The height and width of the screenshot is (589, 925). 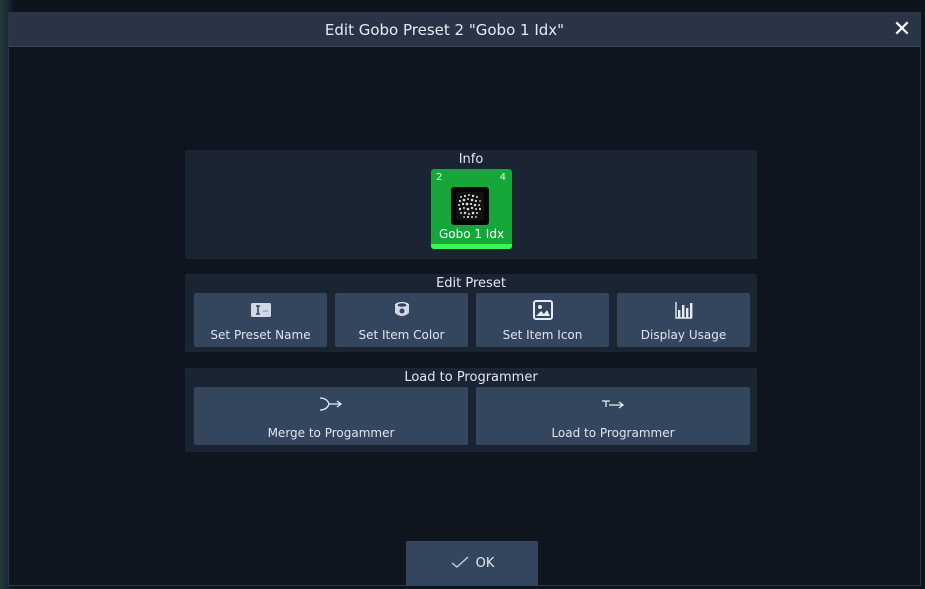 I want to click on display-usage-button: Display Usage, so click(x=683, y=320).